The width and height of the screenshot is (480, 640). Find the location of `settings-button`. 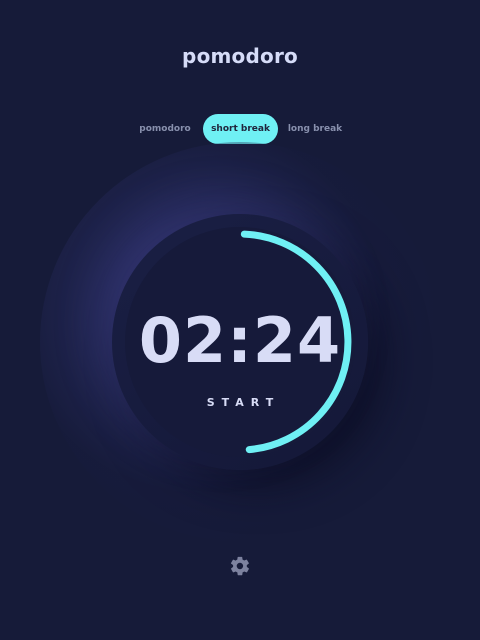

settings-button is located at coordinates (240, 566).